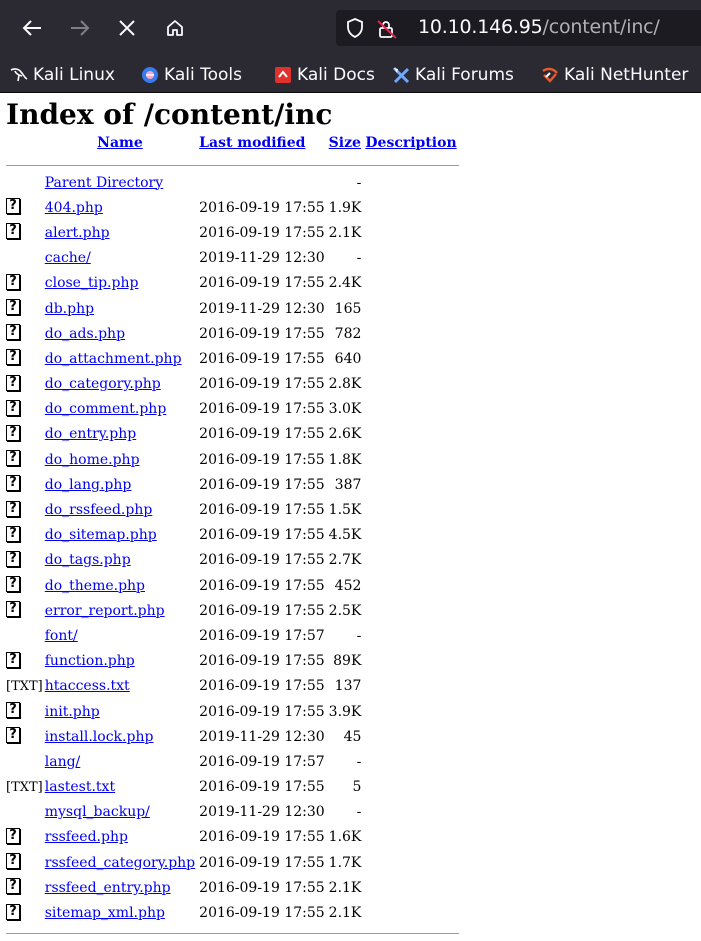  What do you see at coordinates (86, 837) in the screenshot?
I see `file-link: rssfeed.php` at bounding box center [86, 837].